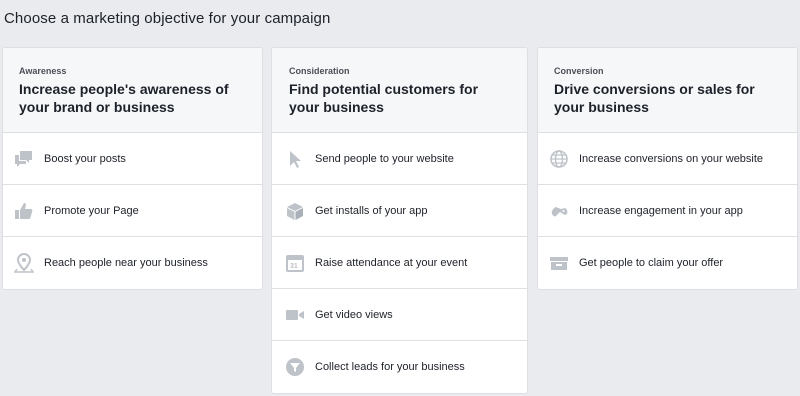  What do you see at coordinates (661, 210) in the screenshot?
I see `objective-label: Increase engagement in your app` at bounding box center [661, 210].